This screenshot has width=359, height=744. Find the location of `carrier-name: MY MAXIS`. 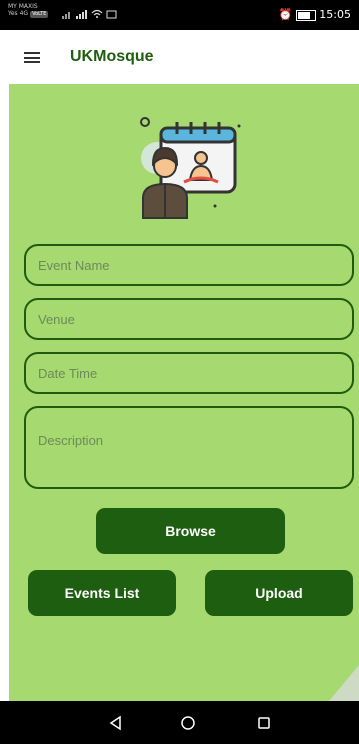

carrier-name: MY MAXIS is located at coordinates (23, 6).